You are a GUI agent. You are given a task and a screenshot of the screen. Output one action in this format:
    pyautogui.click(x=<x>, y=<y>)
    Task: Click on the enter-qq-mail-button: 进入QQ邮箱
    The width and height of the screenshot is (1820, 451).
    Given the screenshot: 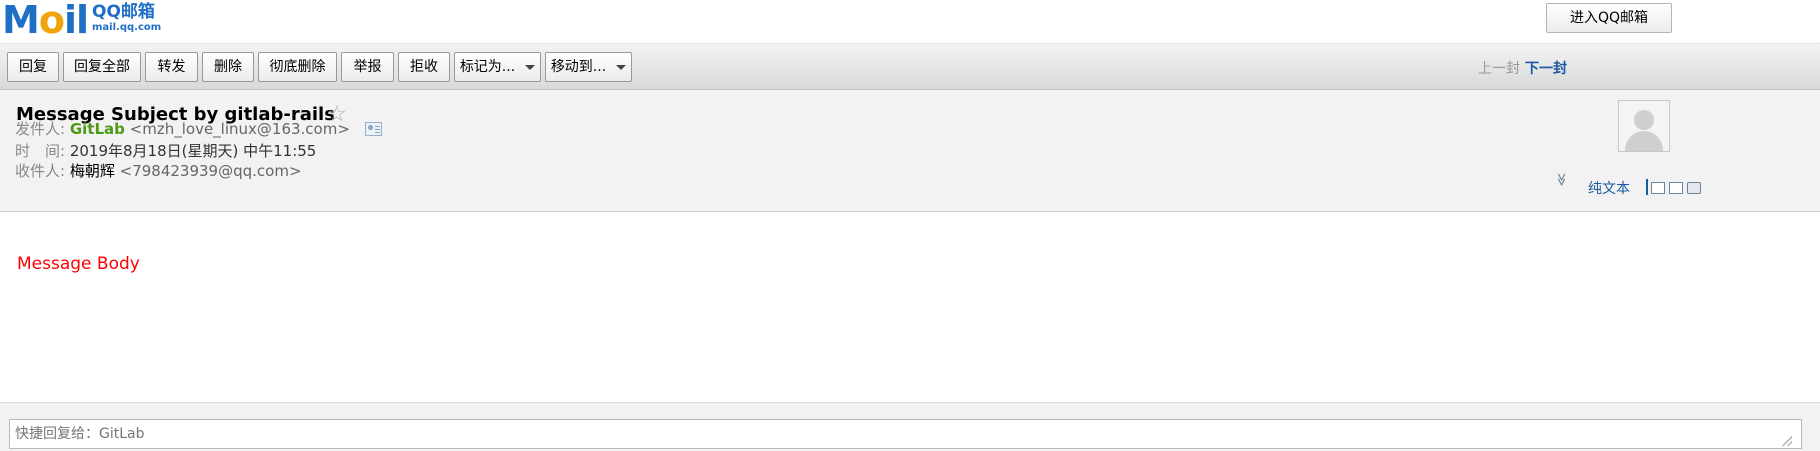 What is the action you would take?
    pyautogui.click(x=1609, y=18)
    